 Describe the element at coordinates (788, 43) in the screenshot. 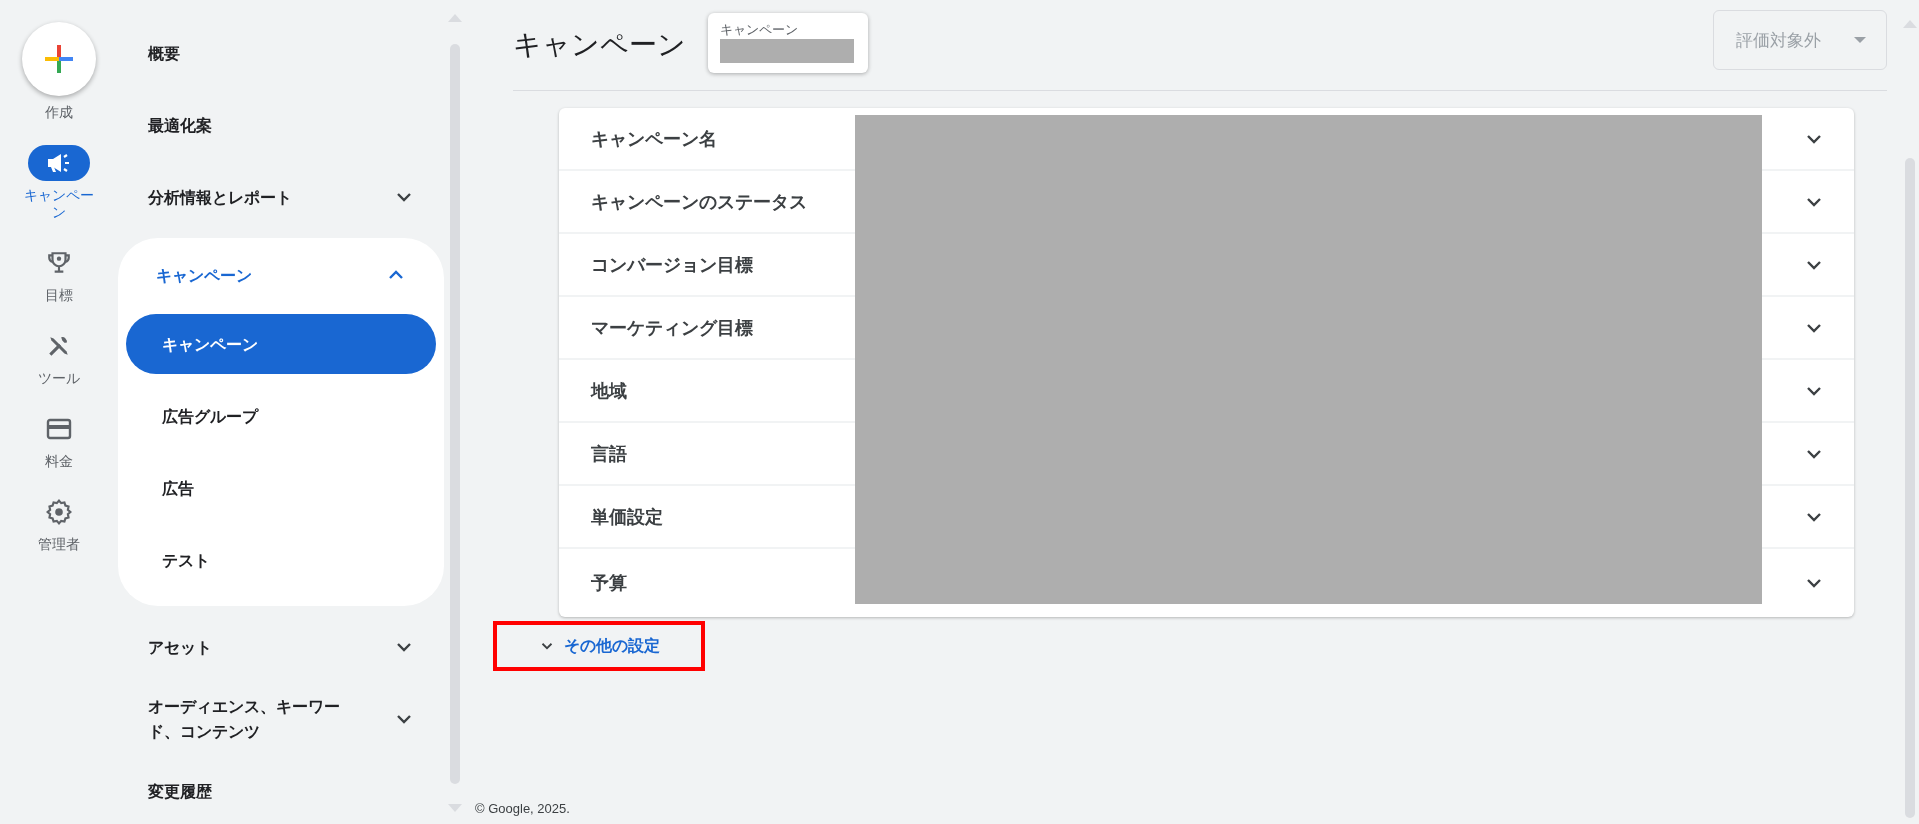

I see `campaign-chip: キャンペーン` at that location.